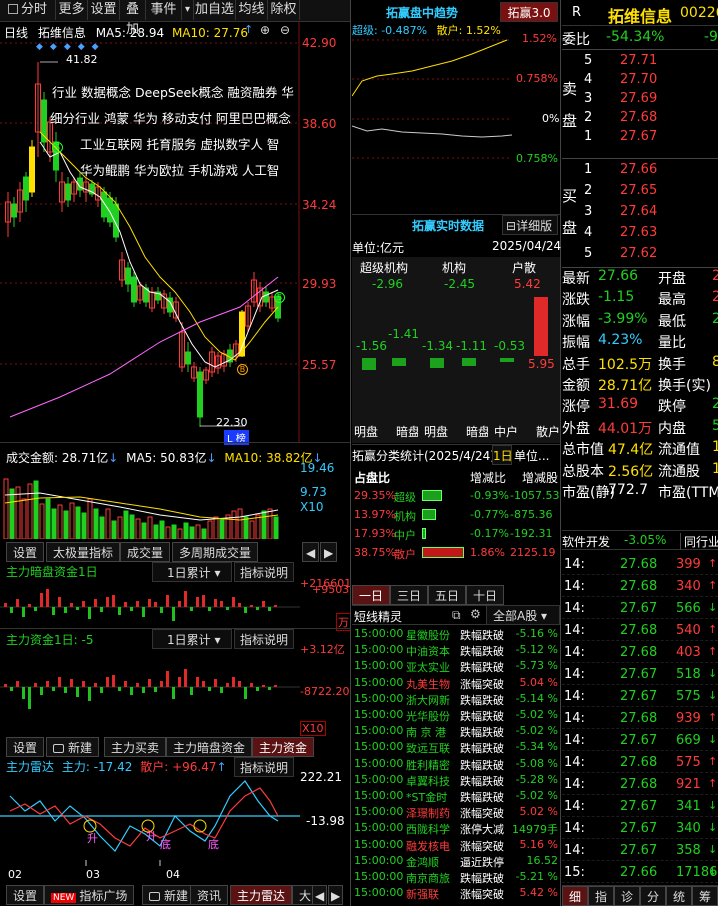  Describe the element at coordinates (456, 764) in the screenshot. I see `sprite-row: 15:00:00 胜利精密 跌幅跌破 -5.08 %` at that location.